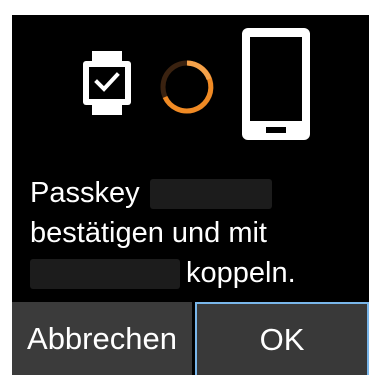 Image resolution: width=379 pixels, height=380 pixels. I want to click on loading-spinner-icon, so click(187, 87).